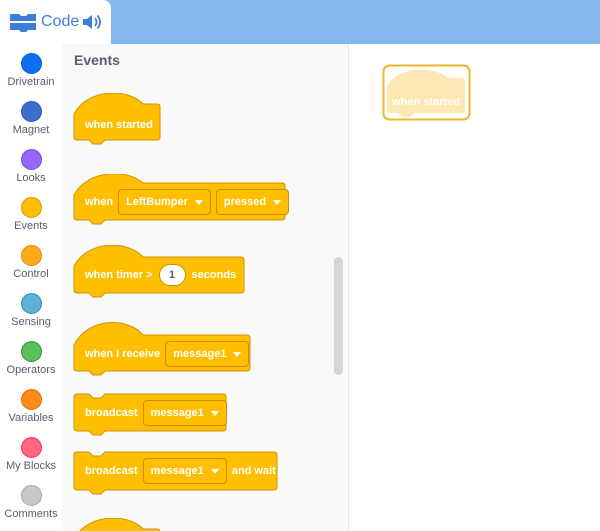 The height and width of the screenshot is (531, 600). What do you see at coordinates (157, 202) in the screenshot?
I see `dropdown-value: LeftBumper` at bounding box center [157, 202].